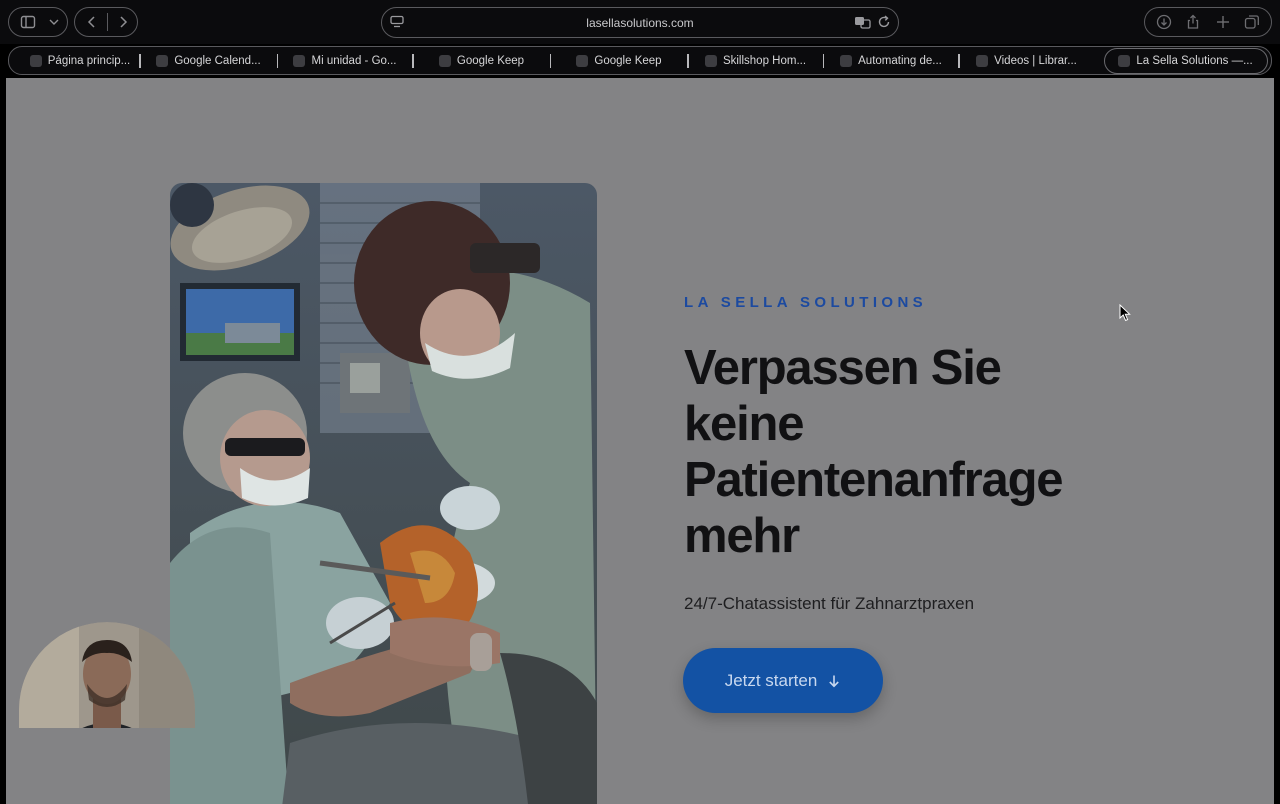  What do you see at coordinates (863, 24) in the screenshot?
I see `translate-icon` at bounding box center [863, 24].